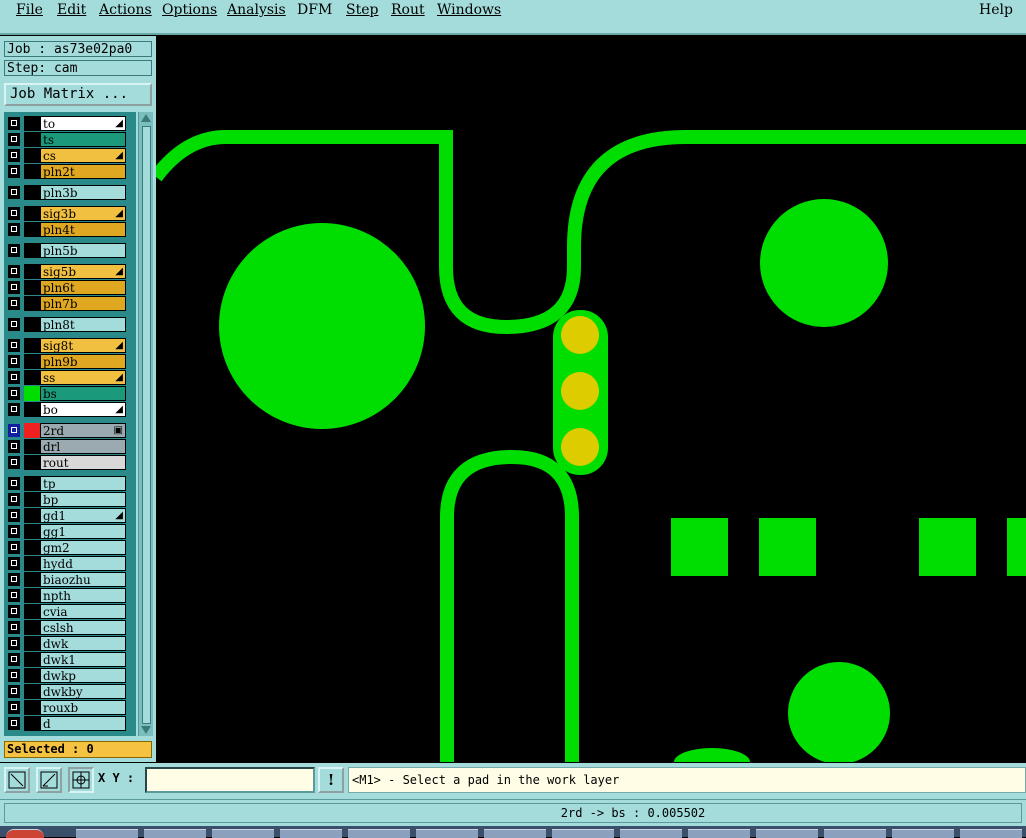 This screenshot has width=1026, height=838. Describe the element at coordinates (66, 531) in the screenshot. I see `layer-row-gg1: gg1` at that location.